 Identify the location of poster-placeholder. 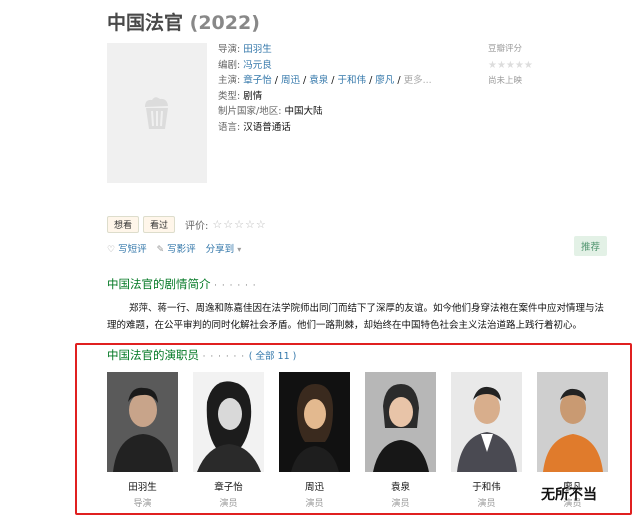
(157, 113).